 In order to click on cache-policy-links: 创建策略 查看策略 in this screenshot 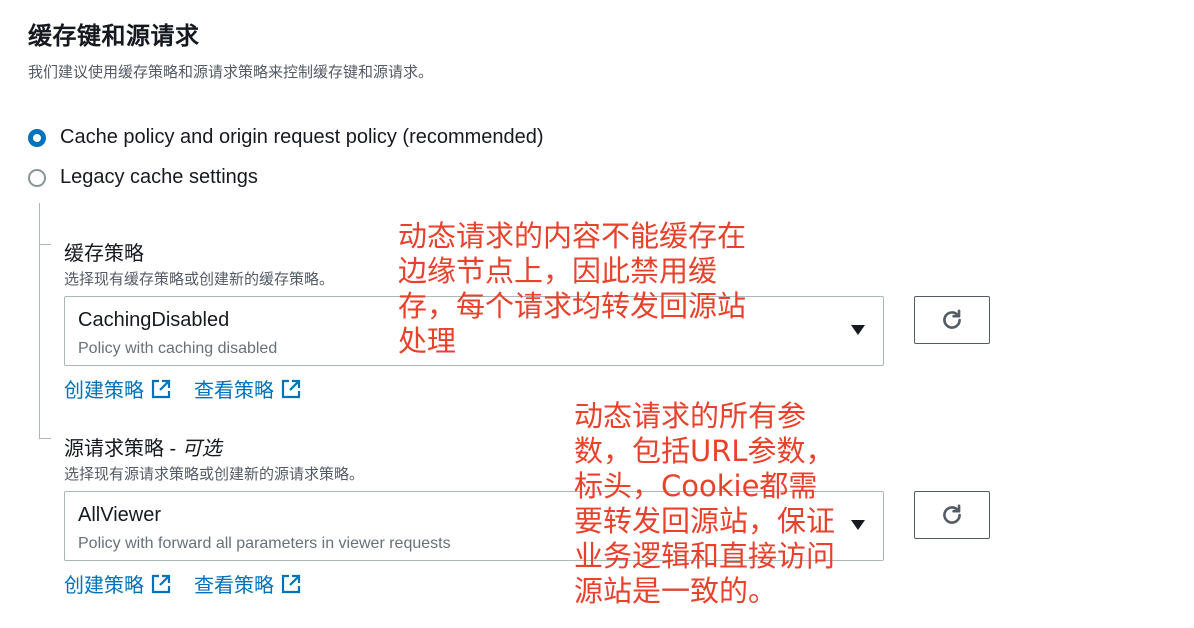, I will do `click(194, 388)`.